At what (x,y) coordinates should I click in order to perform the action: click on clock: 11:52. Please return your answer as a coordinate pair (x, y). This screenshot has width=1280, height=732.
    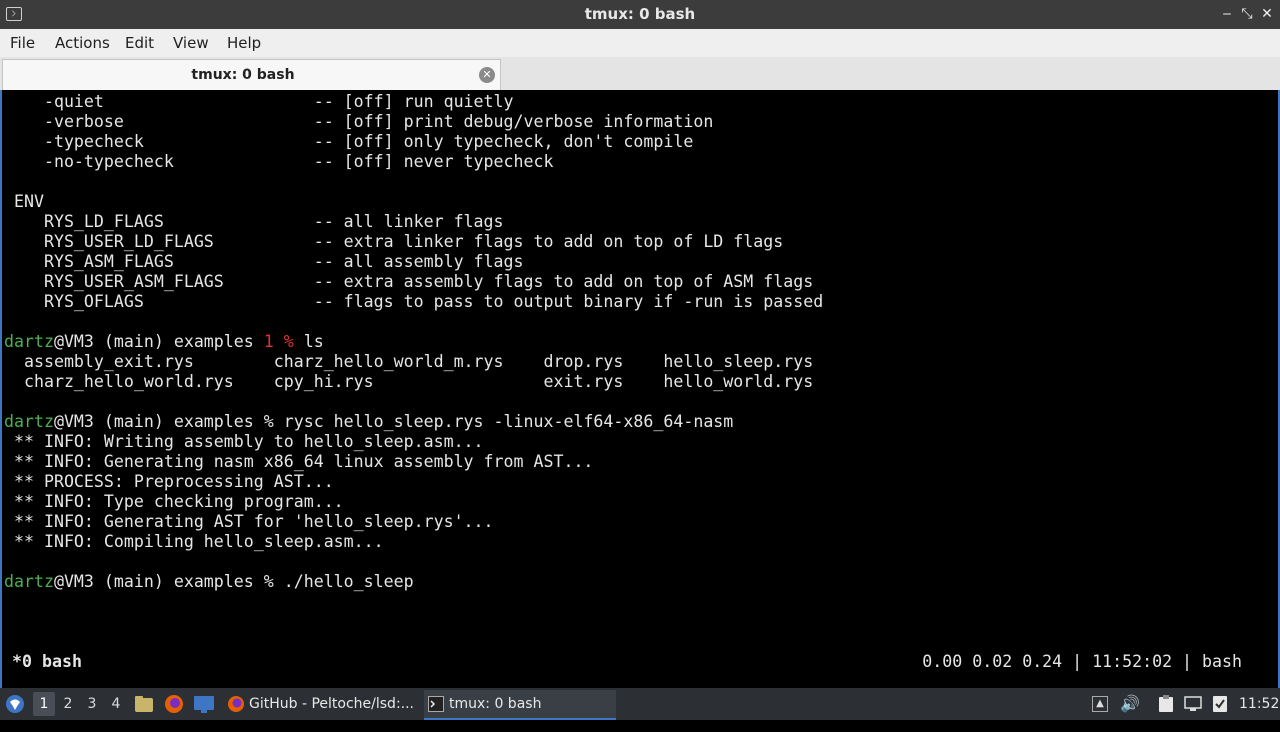
    Looking at the image, I should click on (1259, 704).